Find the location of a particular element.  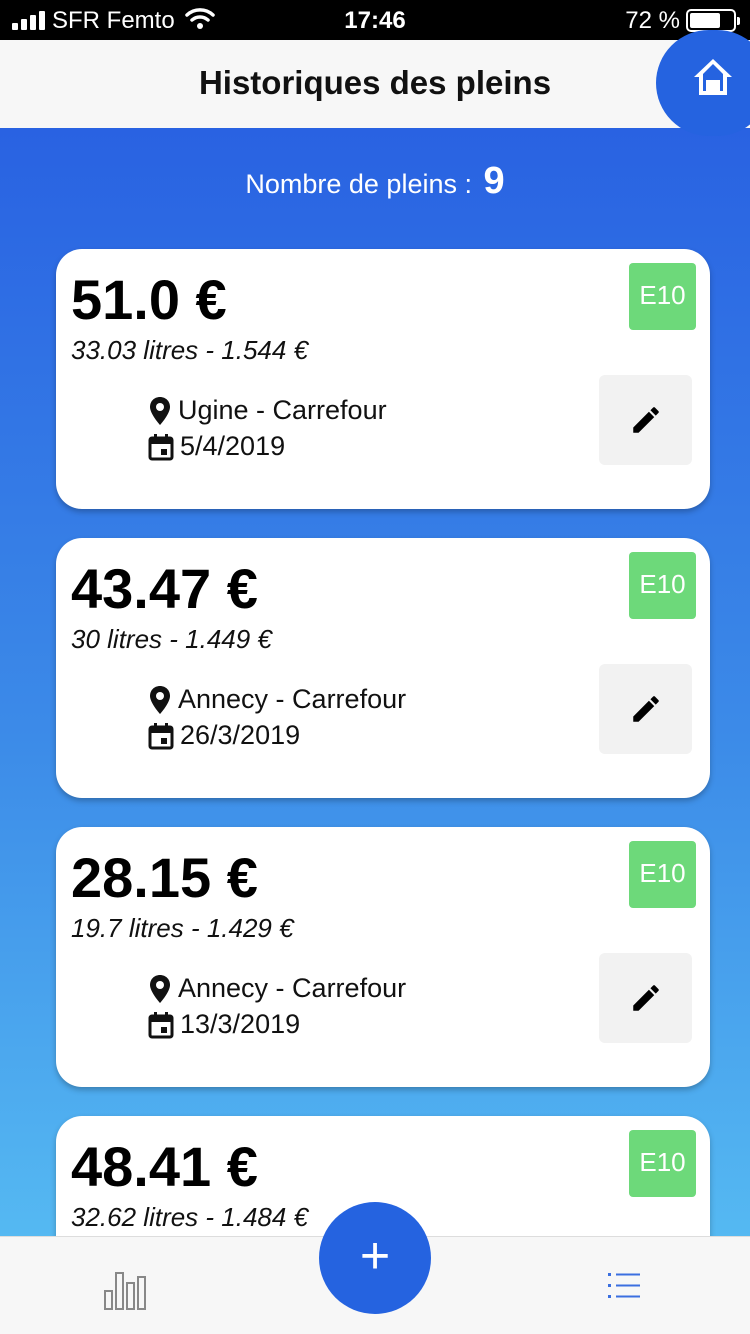

app-header: Historiques des pleins is located at coordinates (375, 84).